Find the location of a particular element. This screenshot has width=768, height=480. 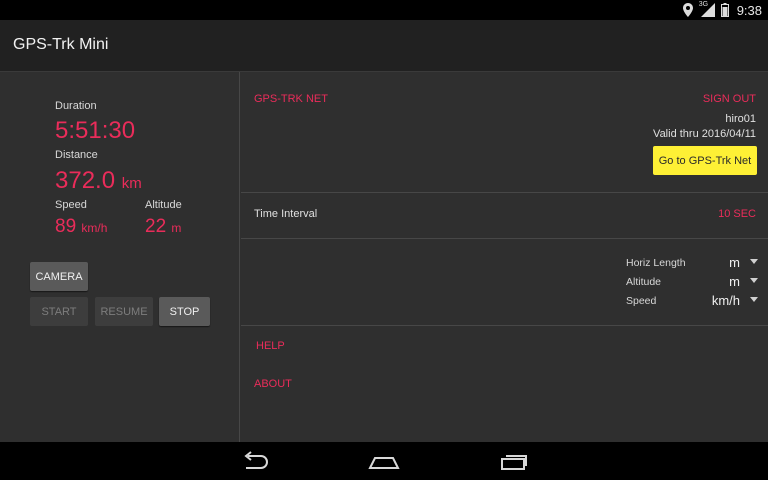

distance-value: 372.0 is located at coordinates (85, 180).